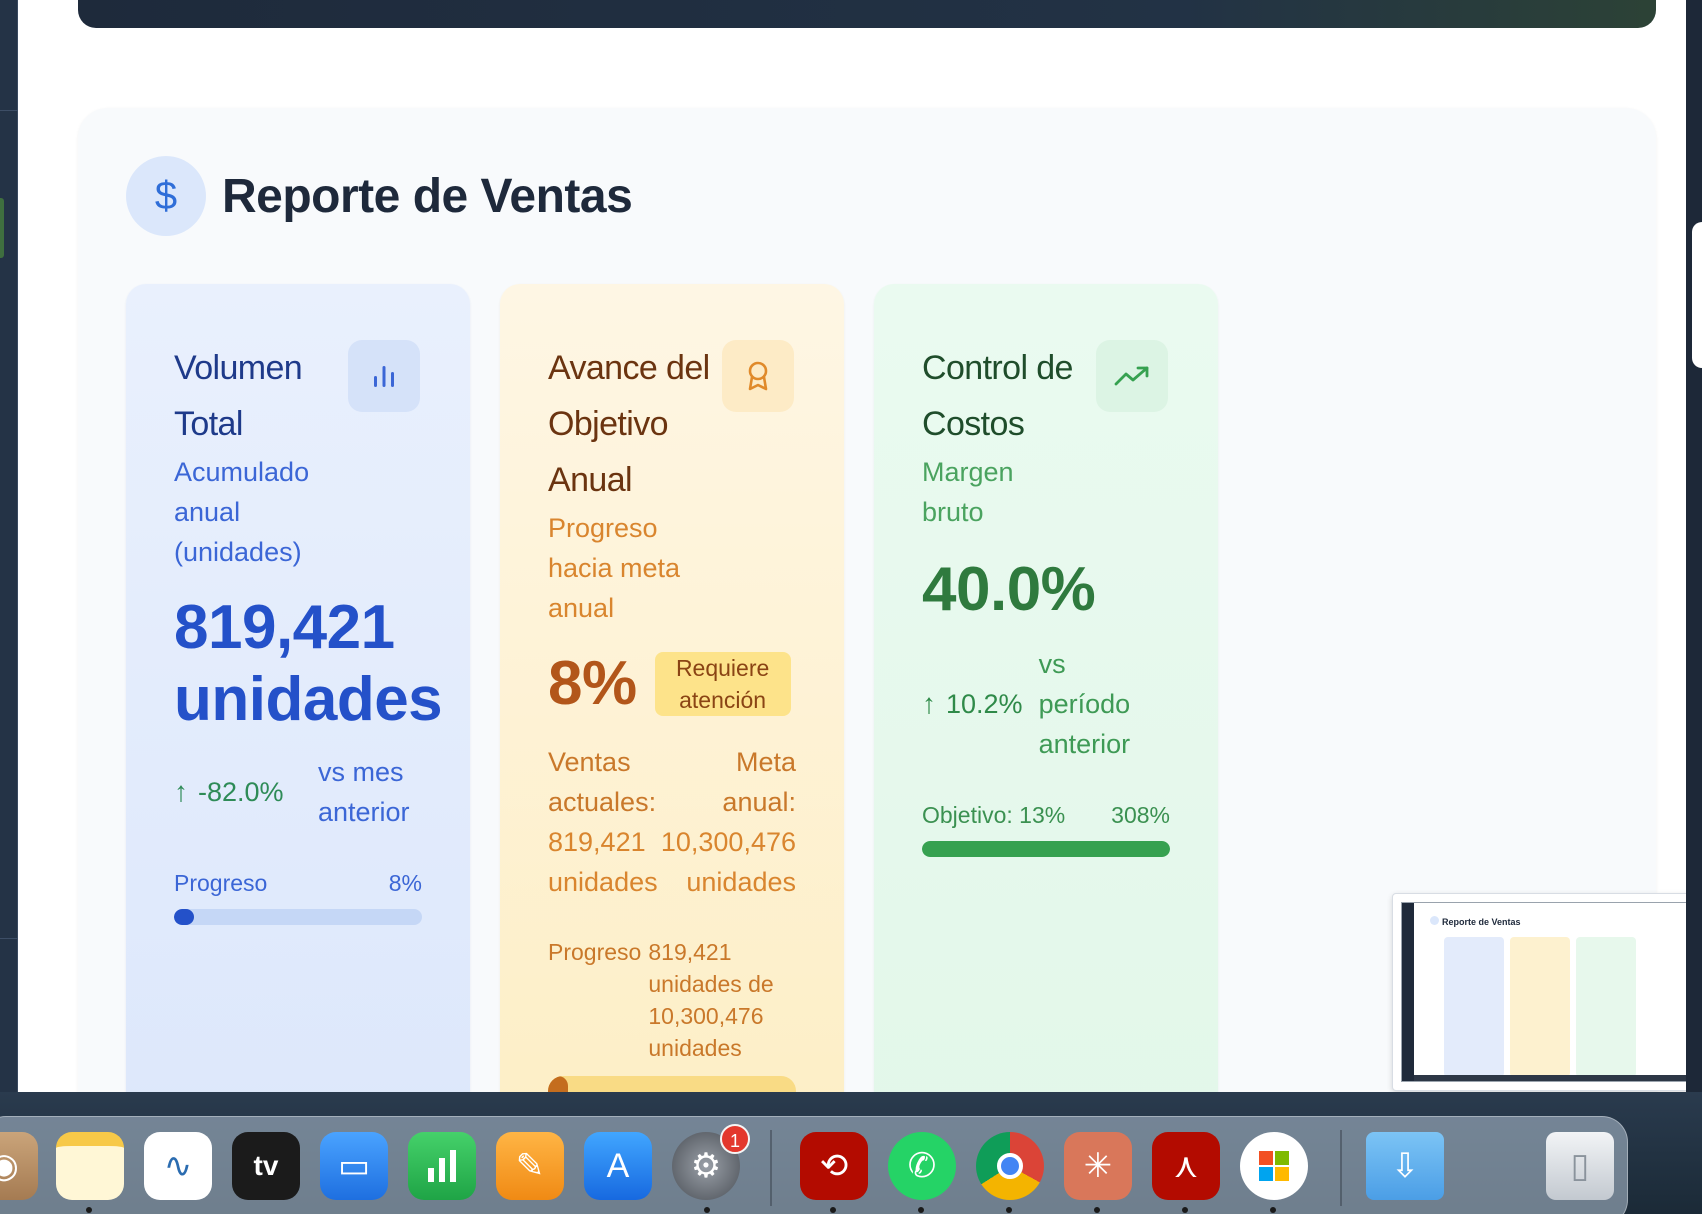 The width and height of the screenshot is (1702, 1214). Describe the element at coordinates (1697, 295) in the screenshot. I see `side-panel-handle` at that location.